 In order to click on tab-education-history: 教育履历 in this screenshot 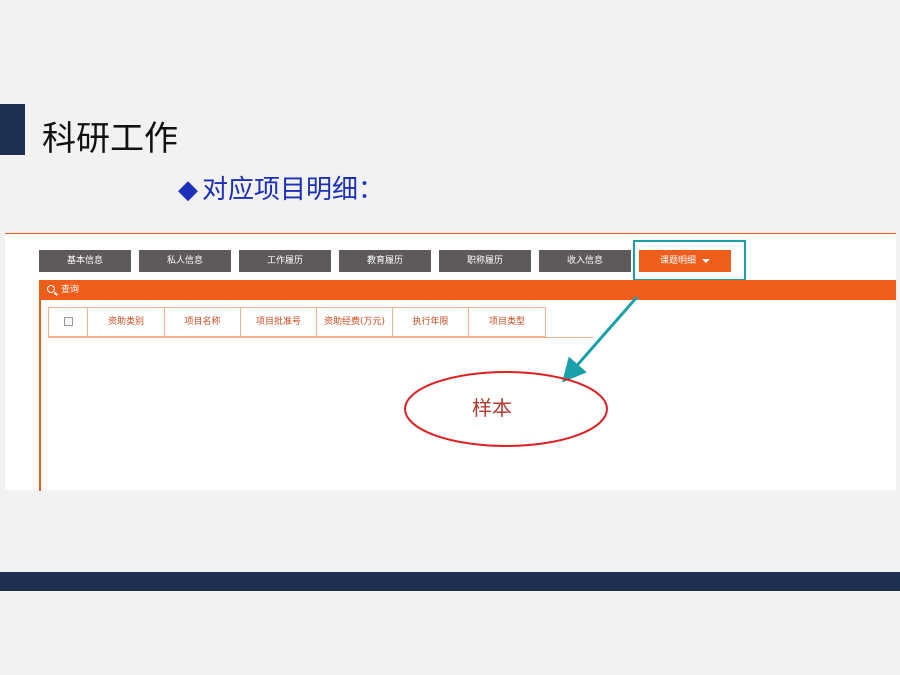, I will do `click(385, 261)`.